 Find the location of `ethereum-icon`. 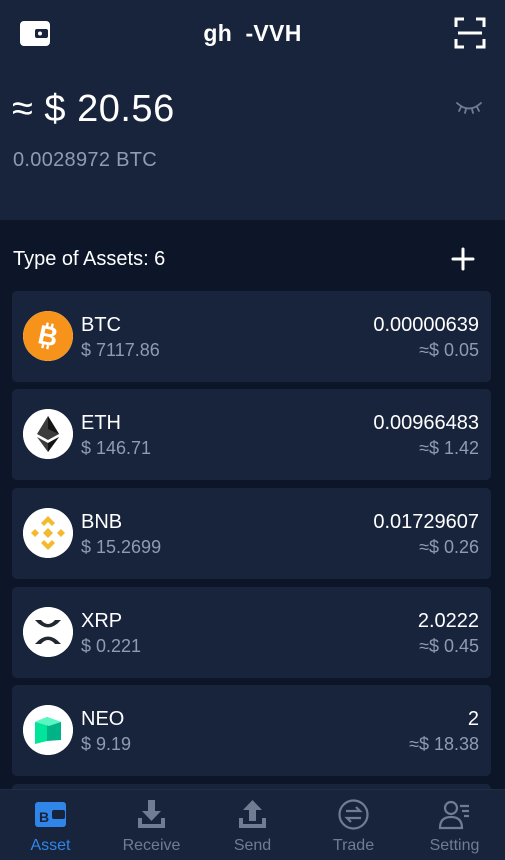

ethereum-icon is located at coordinates (48, 434).